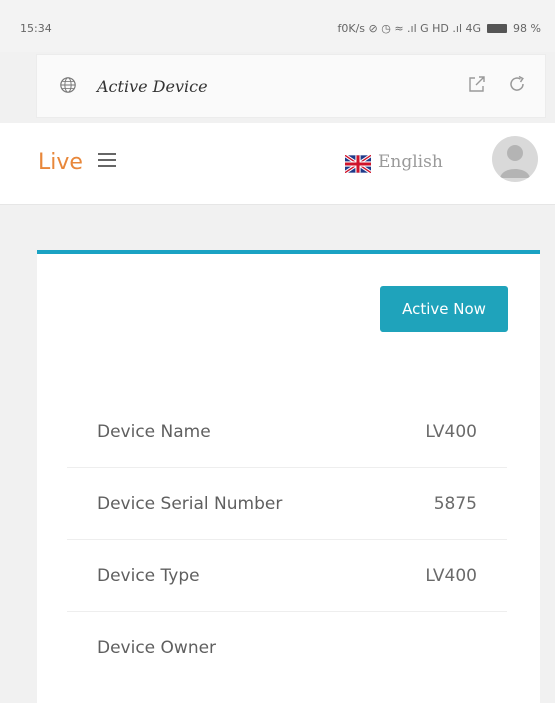  I want to click on status-indicators: f0K/s ⊘ ◷ ≈ .ıl G HD .ıl 4G 98 %, so click(440, 28).